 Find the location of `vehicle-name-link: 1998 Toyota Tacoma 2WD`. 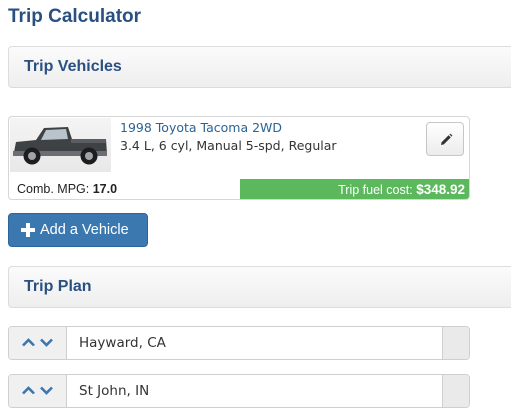

vehicle-name-link: 1998 Toyota Tacoma 2WD is located at coordinates (201, 127).